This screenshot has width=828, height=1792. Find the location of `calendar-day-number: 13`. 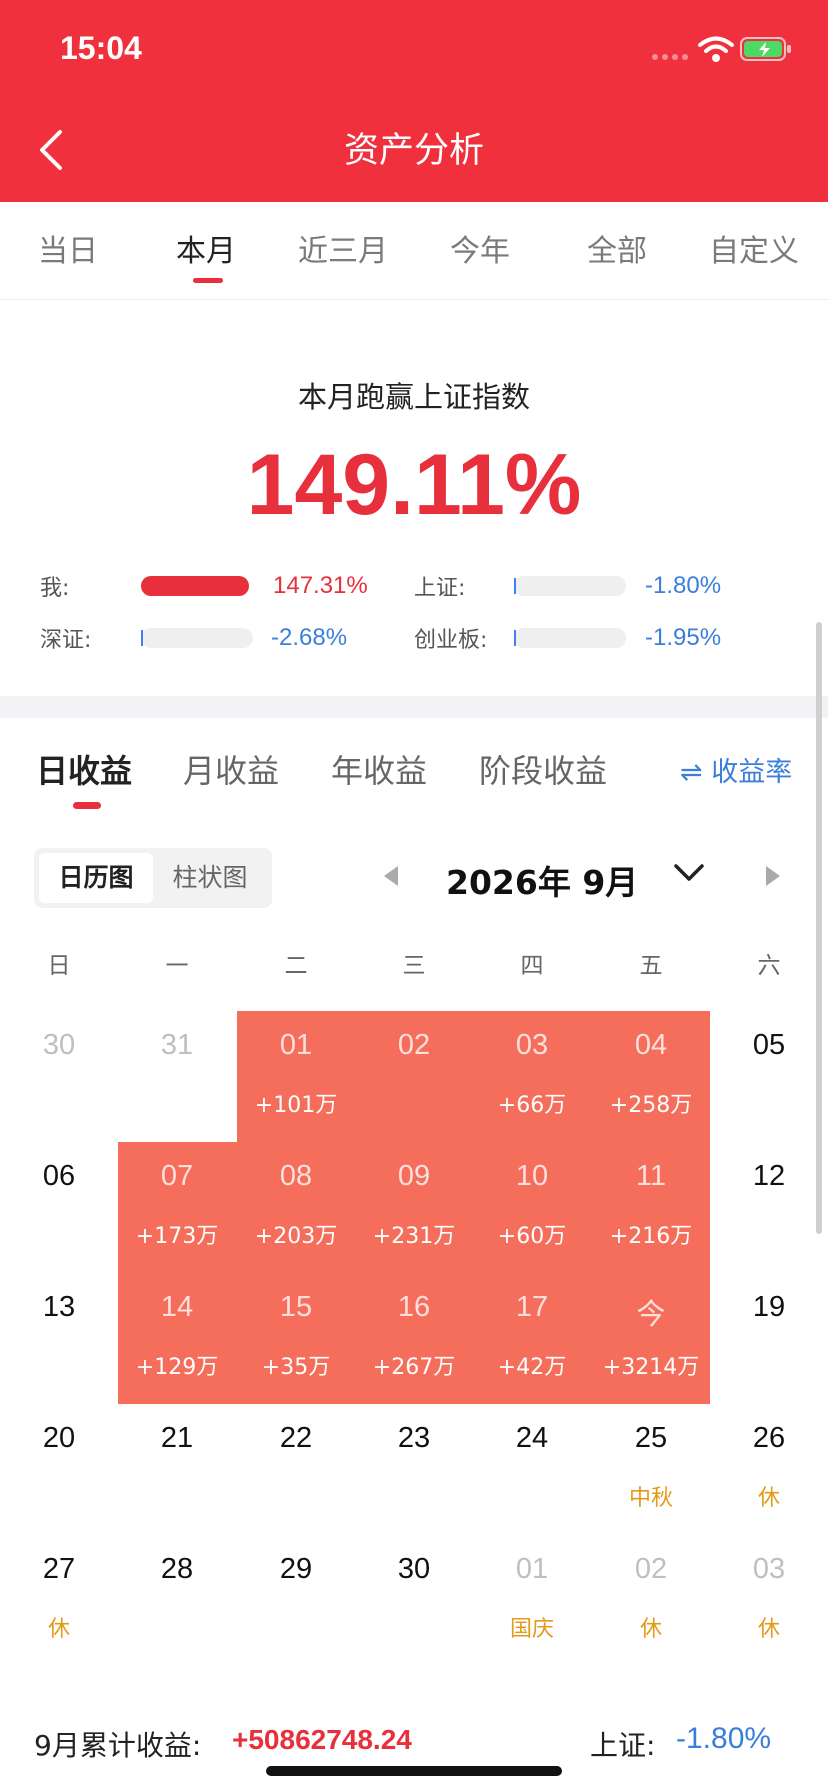

calendar-day-number: 13 is located at coordinates (59, 1307).